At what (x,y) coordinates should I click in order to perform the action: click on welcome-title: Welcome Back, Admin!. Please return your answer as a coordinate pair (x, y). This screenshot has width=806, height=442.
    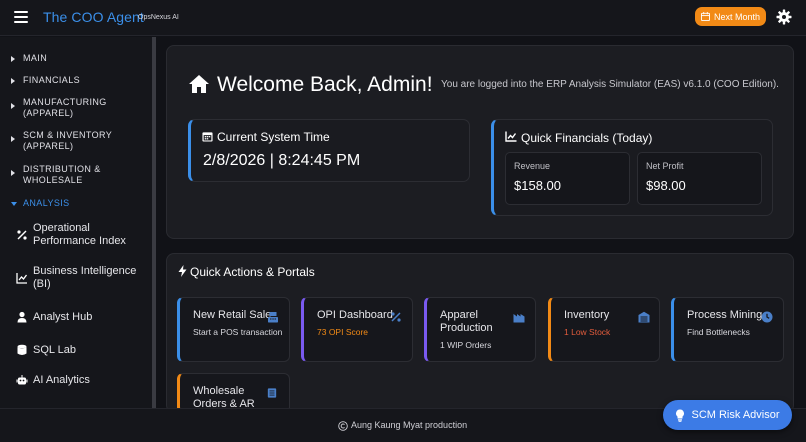
    Looking at the image, I should click on (325, 84).